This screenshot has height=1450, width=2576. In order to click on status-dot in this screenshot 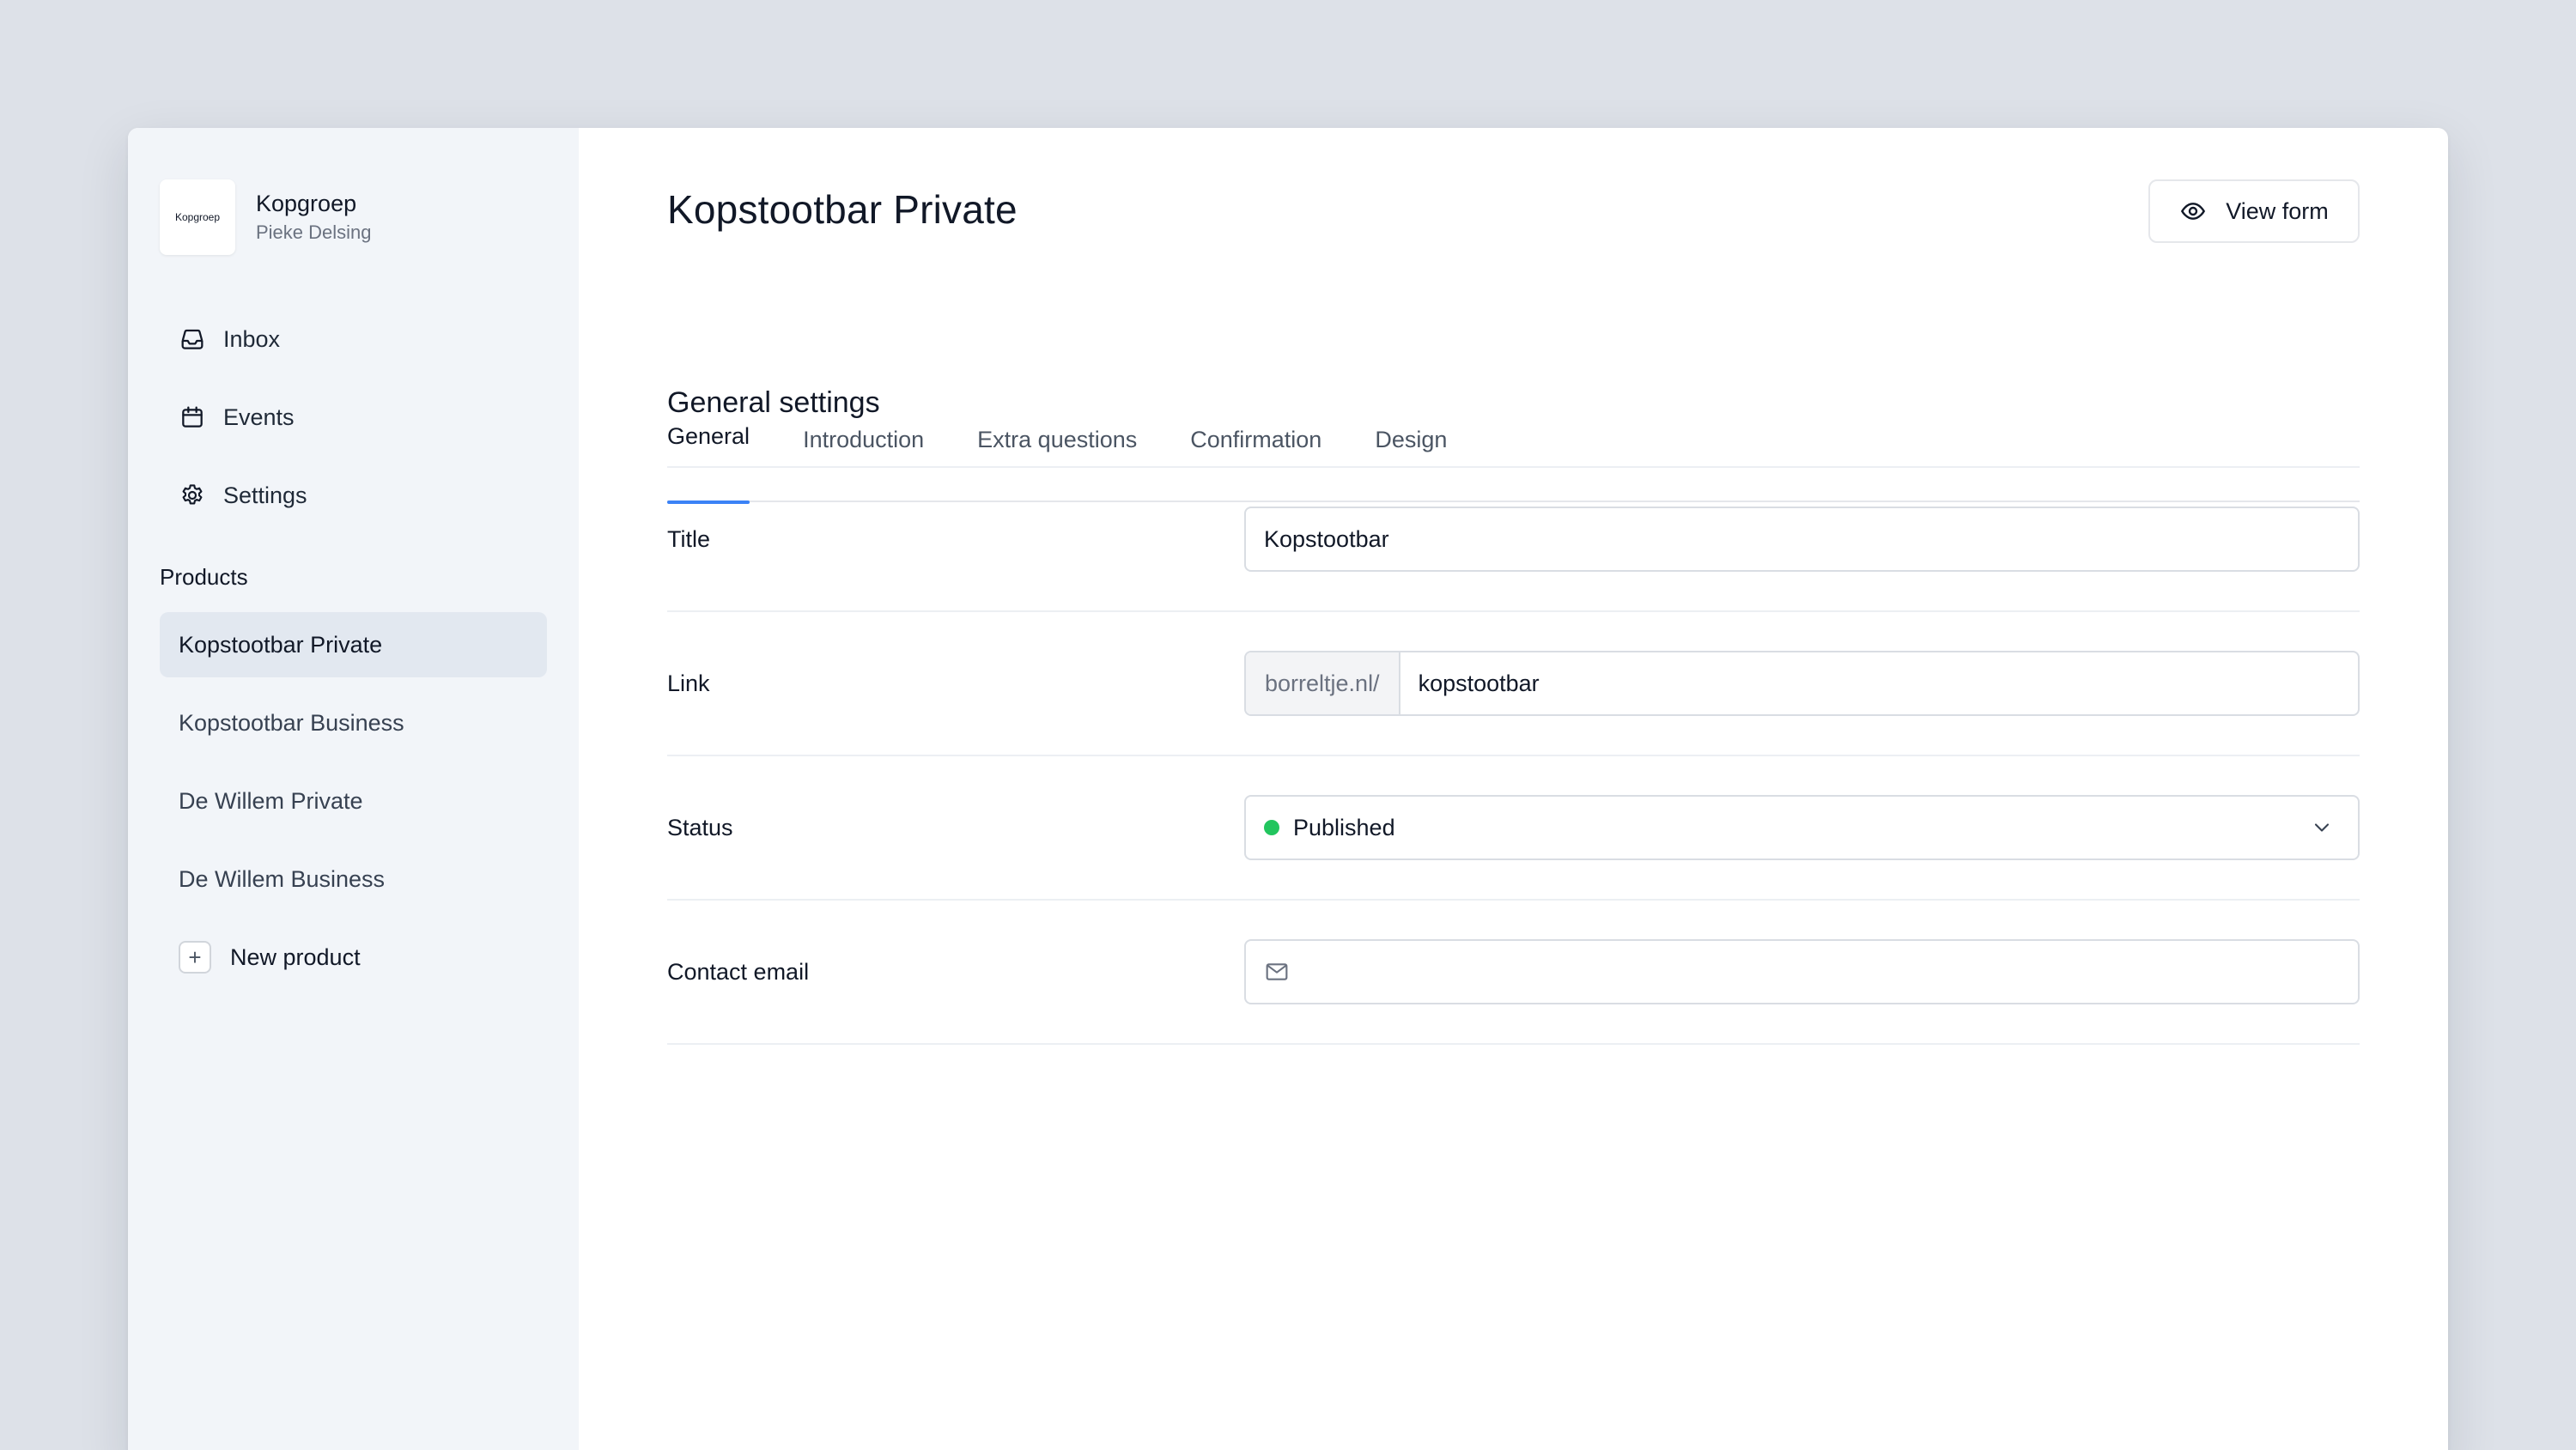, I will do `click(1272, 827)`.